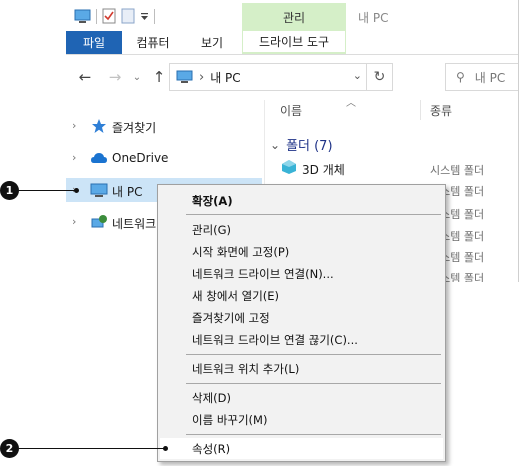  I want to click on tab-drive-tools: 드라이브 도구, so click(294, 42).